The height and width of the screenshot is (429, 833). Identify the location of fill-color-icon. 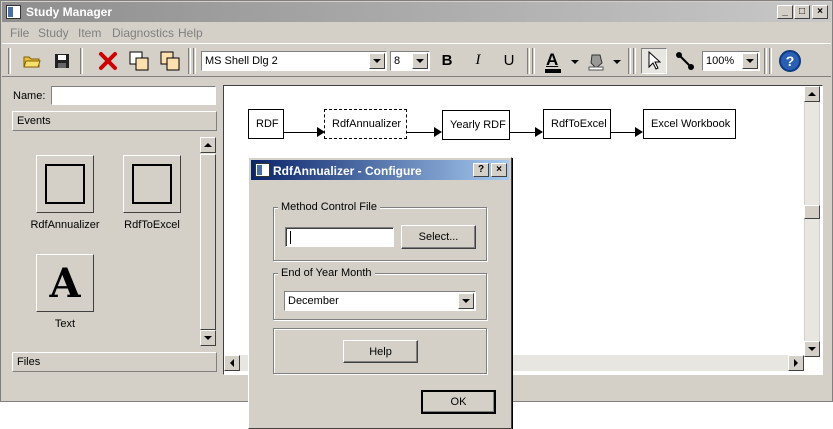
(597, 61).